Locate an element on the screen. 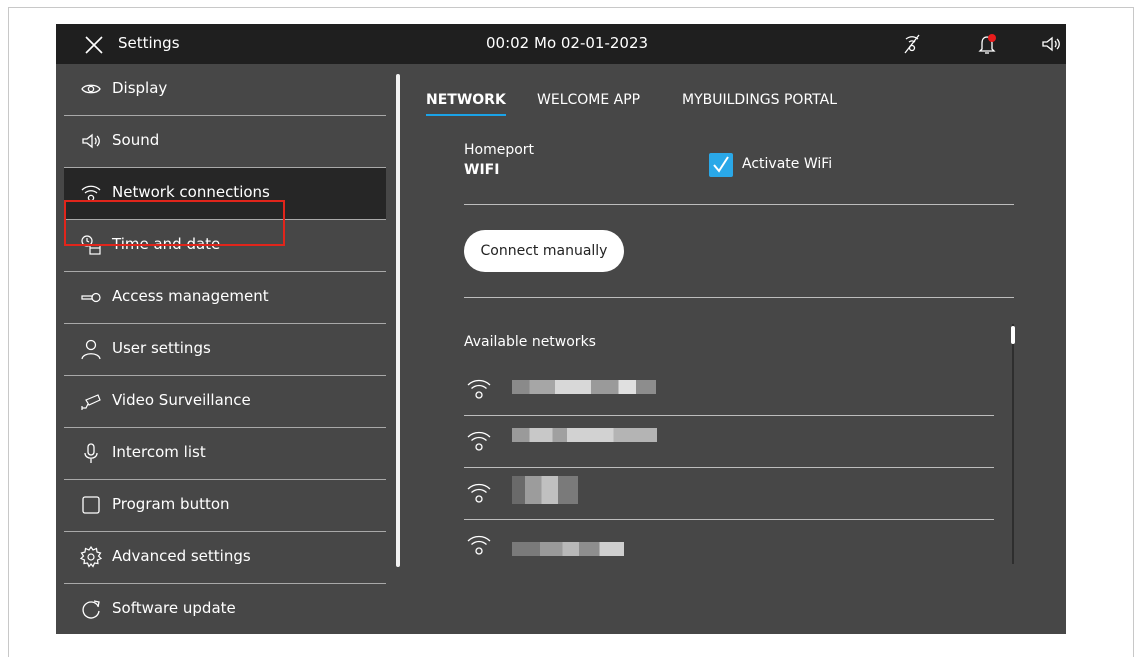 This screenshot has height=657, width=1141. sidebar-item-network-connections: Network connections is located at coordinates (225, 194).